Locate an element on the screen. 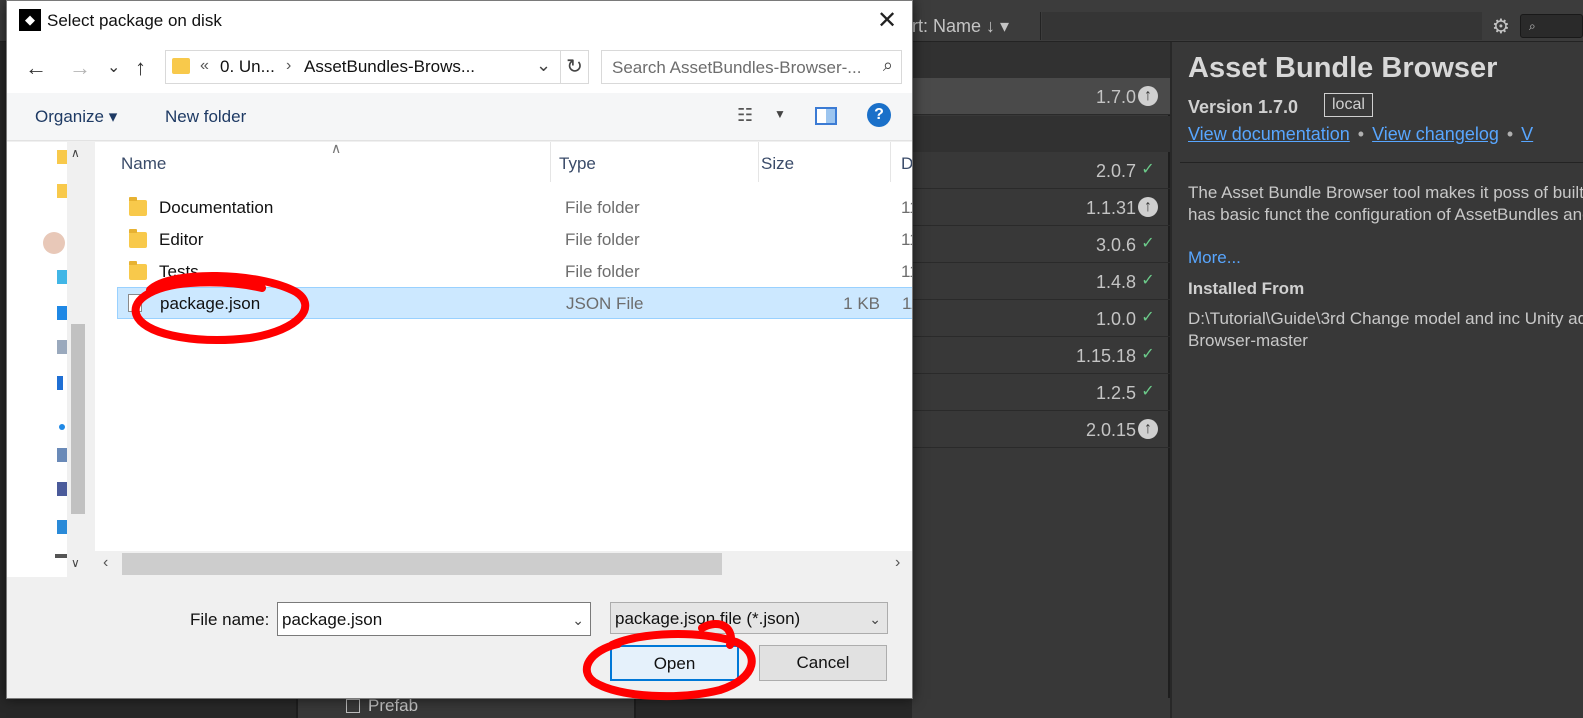  view-licenses-link: V is located at coordinates (1527, 134).